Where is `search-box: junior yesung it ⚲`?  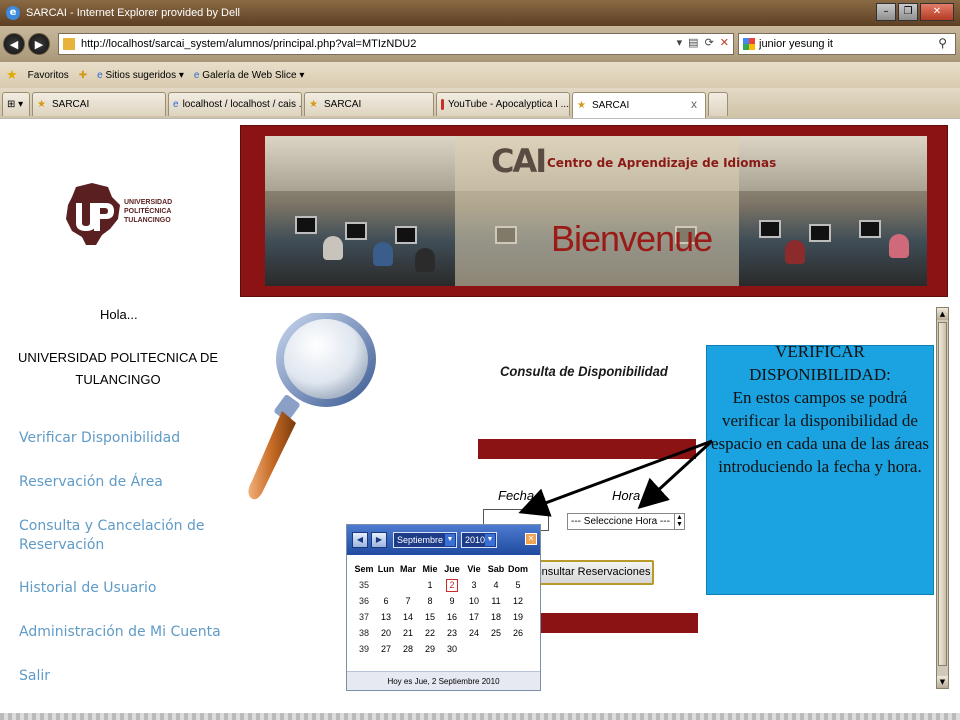 search-box: junior yesung it ⚲ is located at coordinates (847, 44).